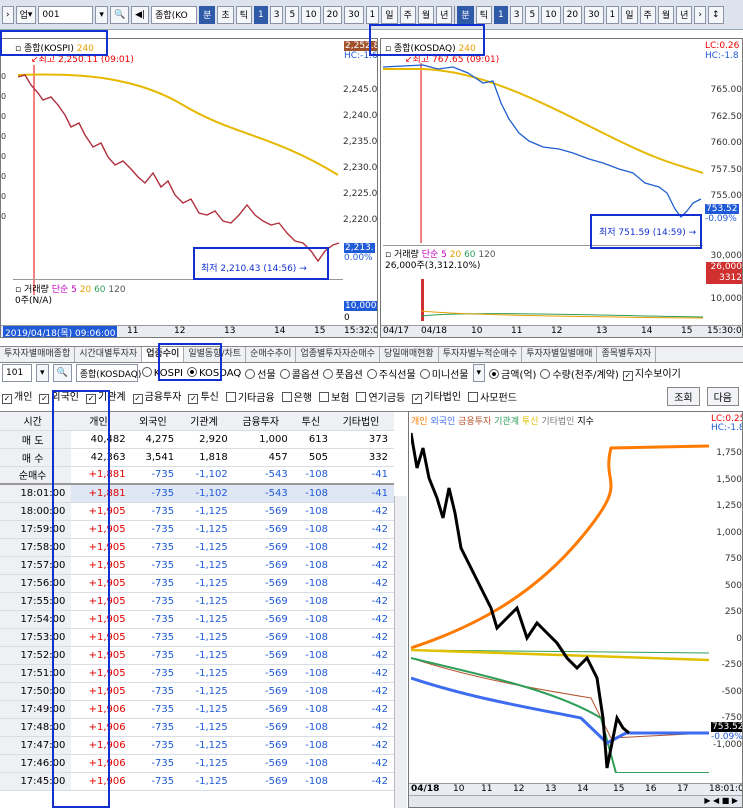  Describe the element at coordinates (109, 354) in the screenshot. I see `tab-time-investor: 시간대별투자자` at that location.